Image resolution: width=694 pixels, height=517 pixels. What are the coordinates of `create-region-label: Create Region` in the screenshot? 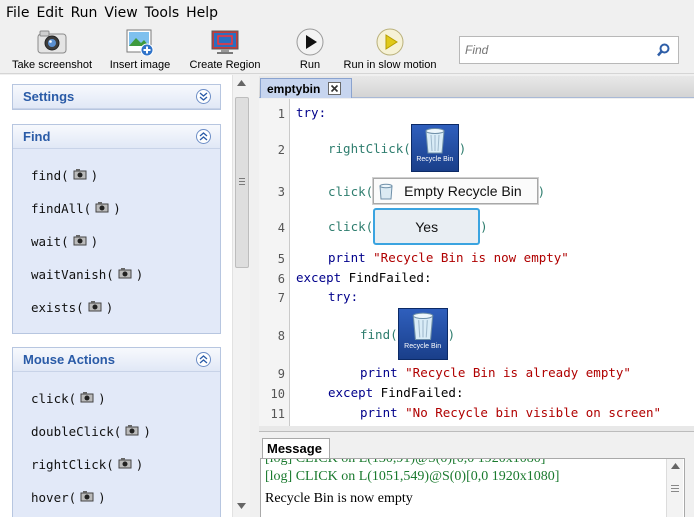 It's located at (225, 65).